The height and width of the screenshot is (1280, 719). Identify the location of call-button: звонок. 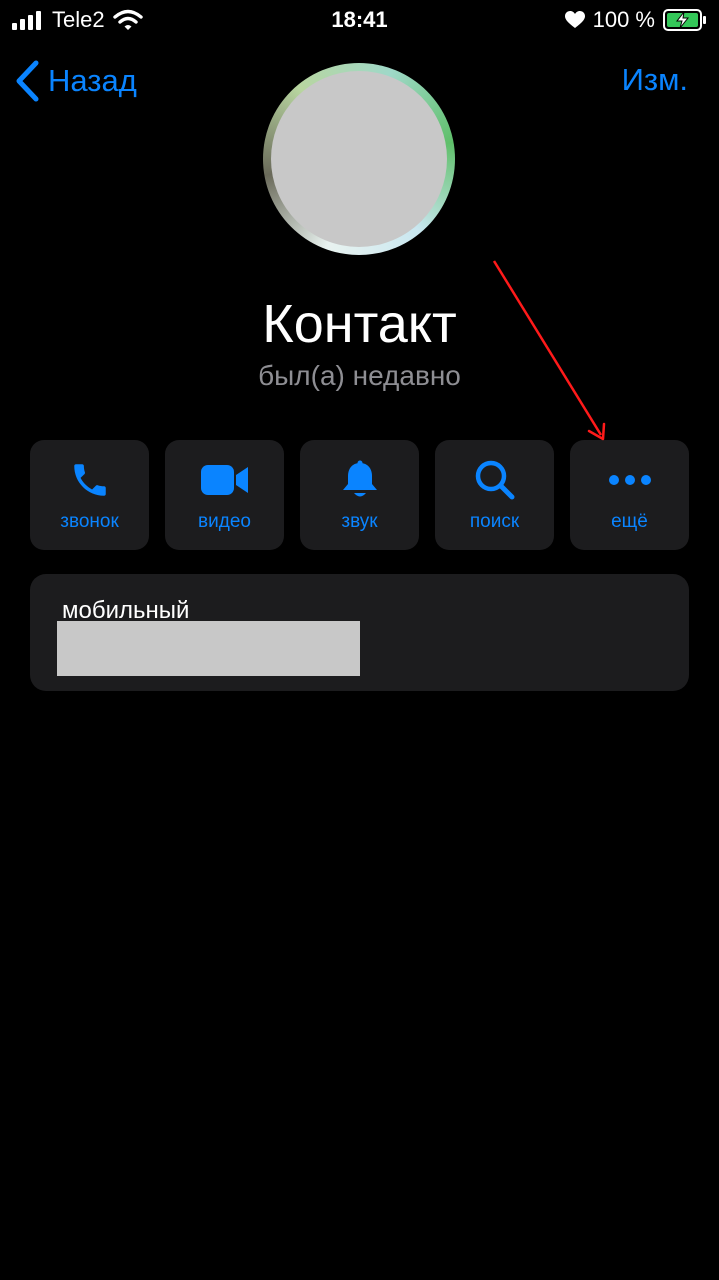
(89, 495).